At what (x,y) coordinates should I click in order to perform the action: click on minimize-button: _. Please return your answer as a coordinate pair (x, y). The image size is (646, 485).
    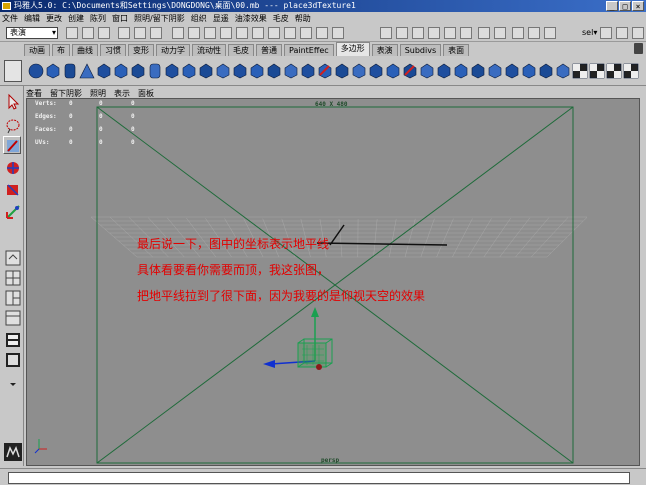
    Looking at the image, I should click on (612, 6).